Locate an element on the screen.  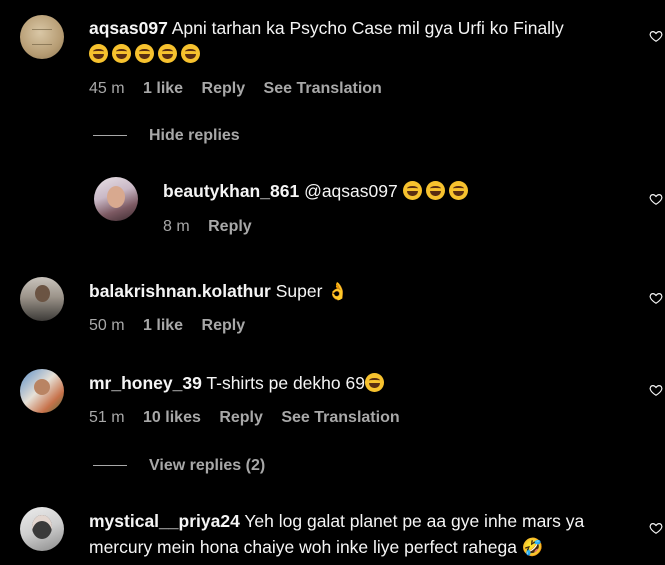
username-balakrishnan.kolathur: balakrishnan.kolathur is located at coordinates (180, 291).